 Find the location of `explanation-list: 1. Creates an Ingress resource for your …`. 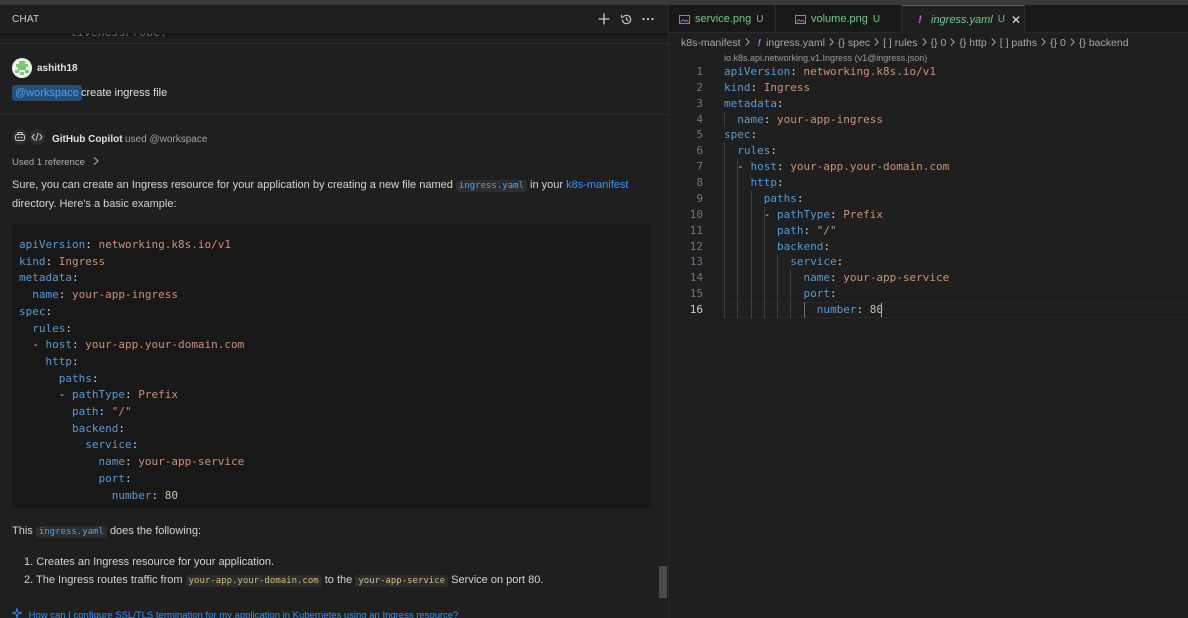

explanation-list: 1. Creates an Ingress resource for your … is located at coordinates (283, 571).